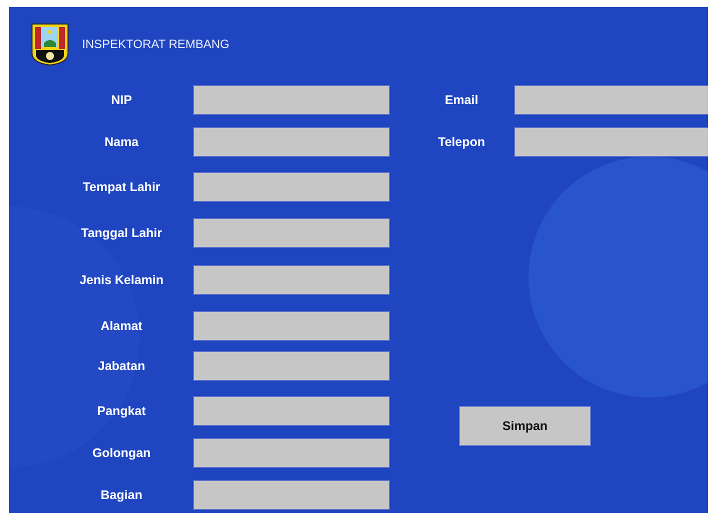 Image resolution: width=716 pixels, height=513 pixels. Describe the element at coordinates (122, 187) in the screenshot. I see `field-label: Tempat Lahir` at that location.